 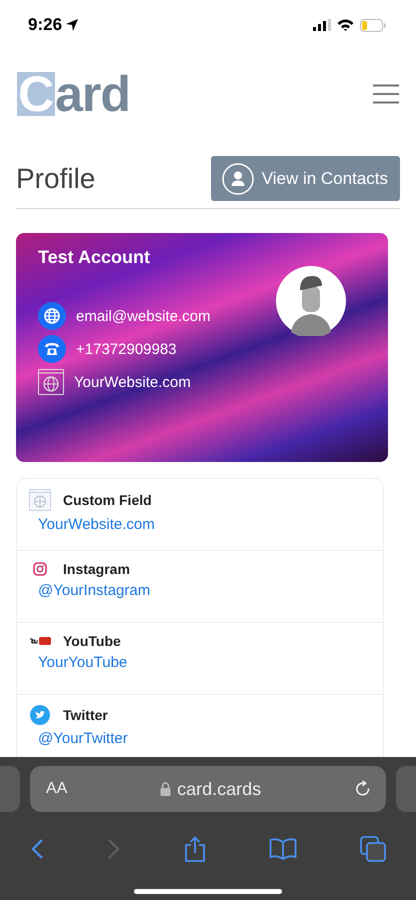 I want to click on back-icon, so click(x=37, y=849).